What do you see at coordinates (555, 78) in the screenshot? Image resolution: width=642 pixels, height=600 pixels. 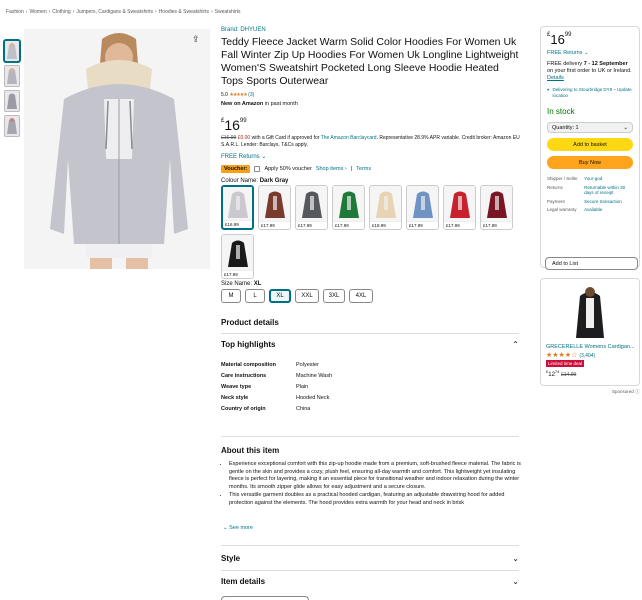 I see `delivery-details-link: Details` at bounding box center [555, 78].